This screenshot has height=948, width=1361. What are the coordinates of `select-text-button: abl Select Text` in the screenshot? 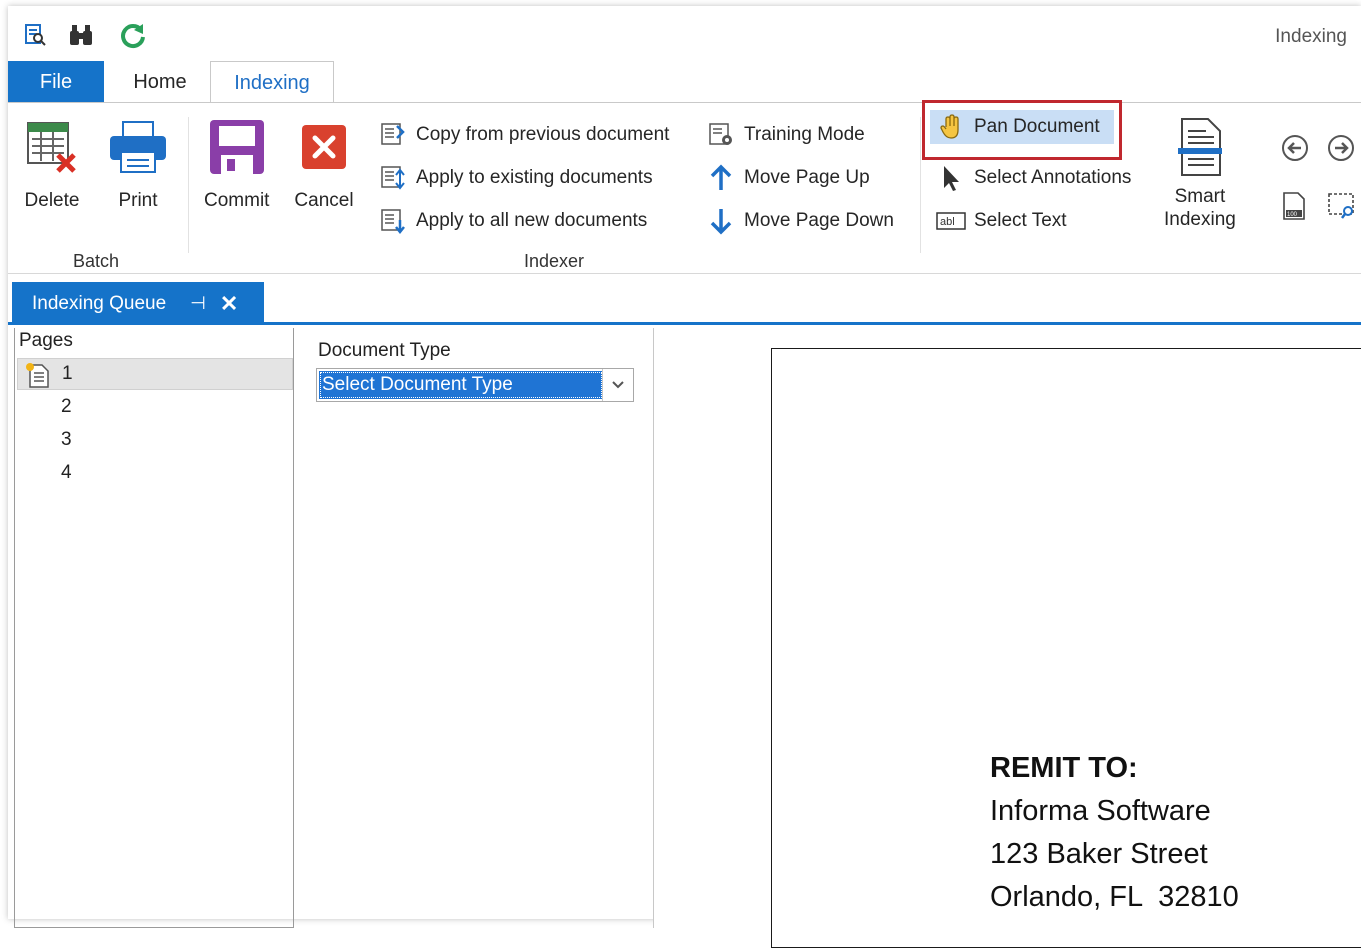 It's located at (1001, 221).